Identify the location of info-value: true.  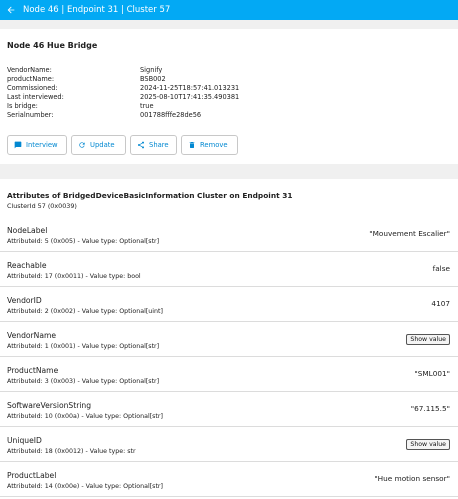
(147, 106).